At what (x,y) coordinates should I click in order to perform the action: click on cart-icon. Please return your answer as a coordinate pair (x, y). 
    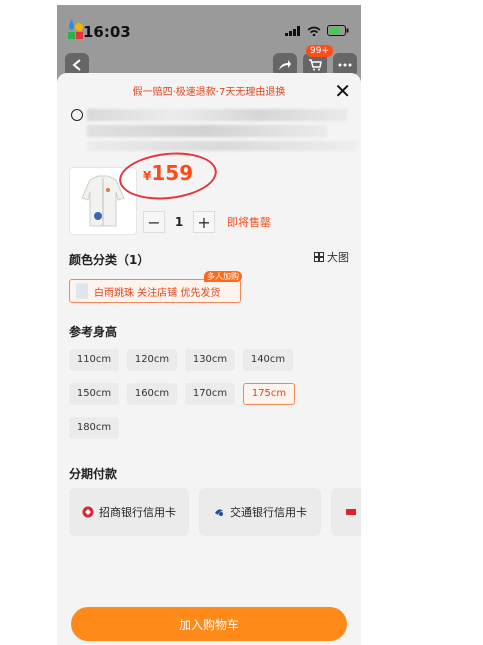
    Looking at the image, I should click on (315, 65).